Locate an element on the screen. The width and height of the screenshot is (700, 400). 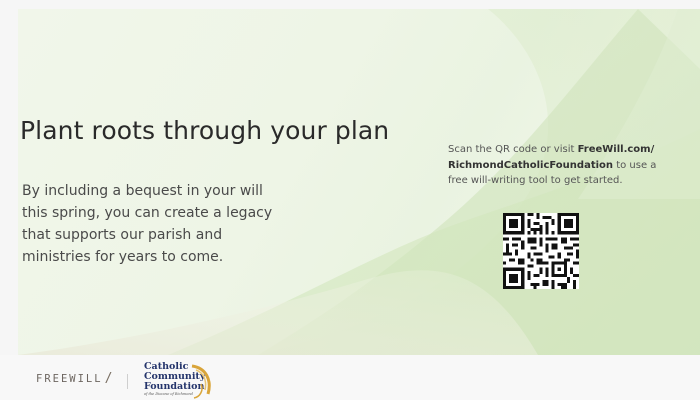
freewill-slash-icon: / is located at coordinates (108, 378).